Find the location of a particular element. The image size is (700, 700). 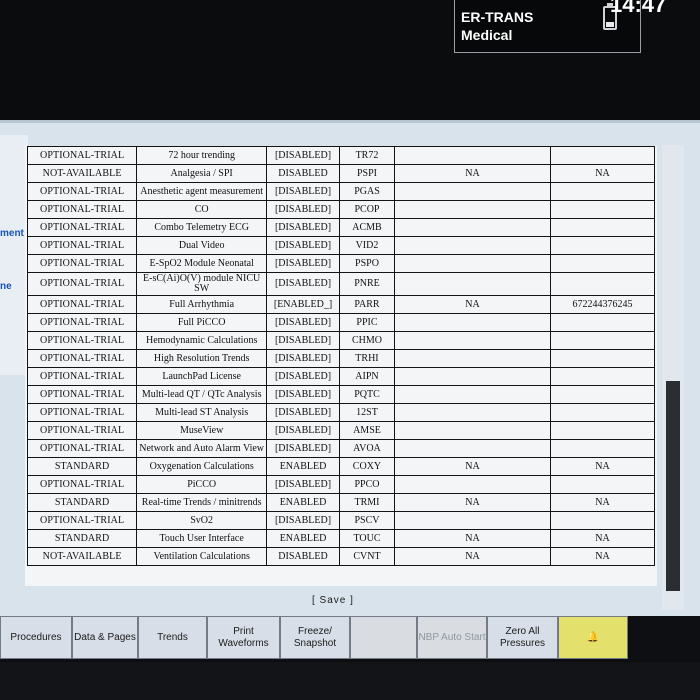

option-cell: Multi-lead ST Analysis is located at coordinates (202, 412).